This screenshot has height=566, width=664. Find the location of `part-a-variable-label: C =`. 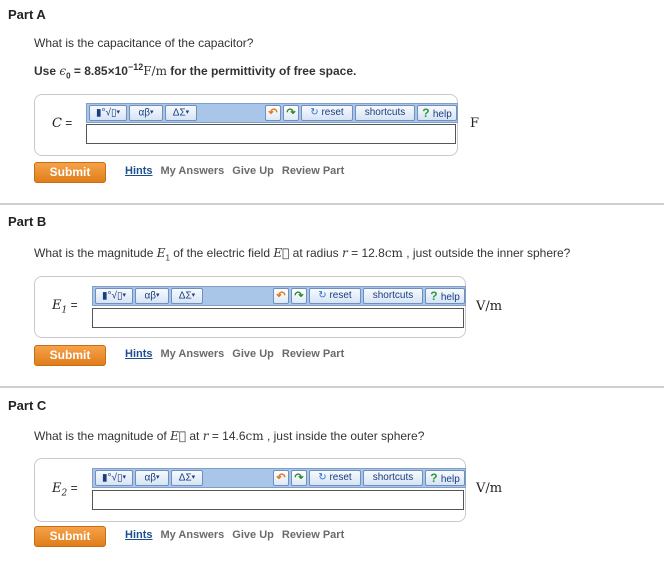

part-a-variable-label: C = is located at coordinates (62, 123).